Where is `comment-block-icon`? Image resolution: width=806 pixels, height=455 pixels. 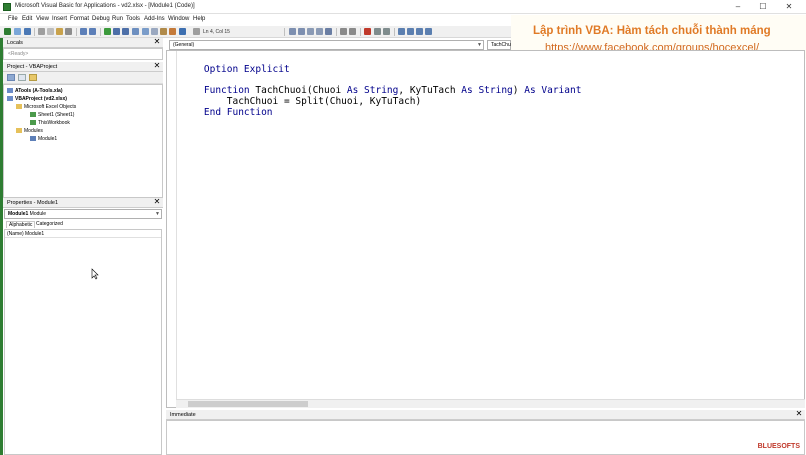
comment-block-icon is located at coordinates (377, 31).